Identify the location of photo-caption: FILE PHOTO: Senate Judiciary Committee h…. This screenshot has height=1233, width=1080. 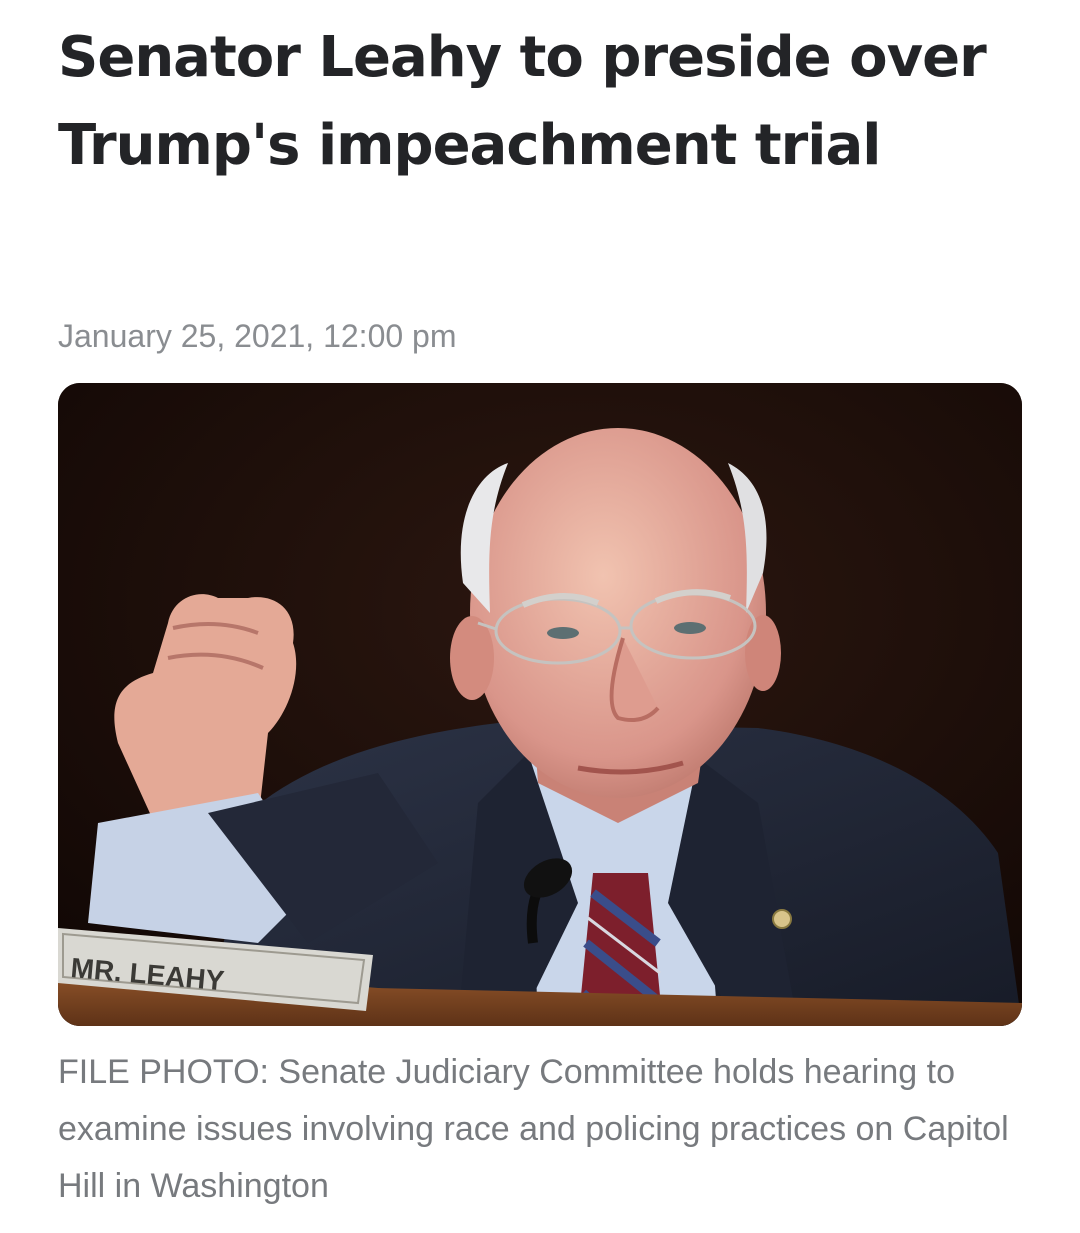
(533, 1129).